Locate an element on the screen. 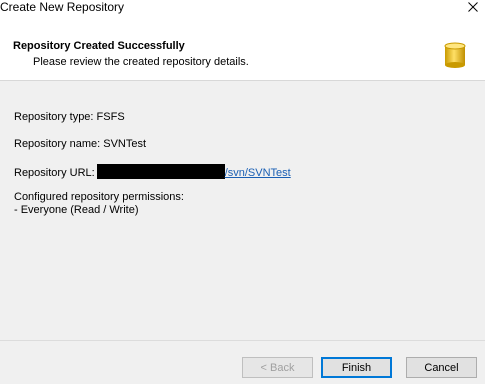 Image resolution: width=485 pixels, height=384 pixels. cancel-button: Cancel is located at coordinates (441, 367).